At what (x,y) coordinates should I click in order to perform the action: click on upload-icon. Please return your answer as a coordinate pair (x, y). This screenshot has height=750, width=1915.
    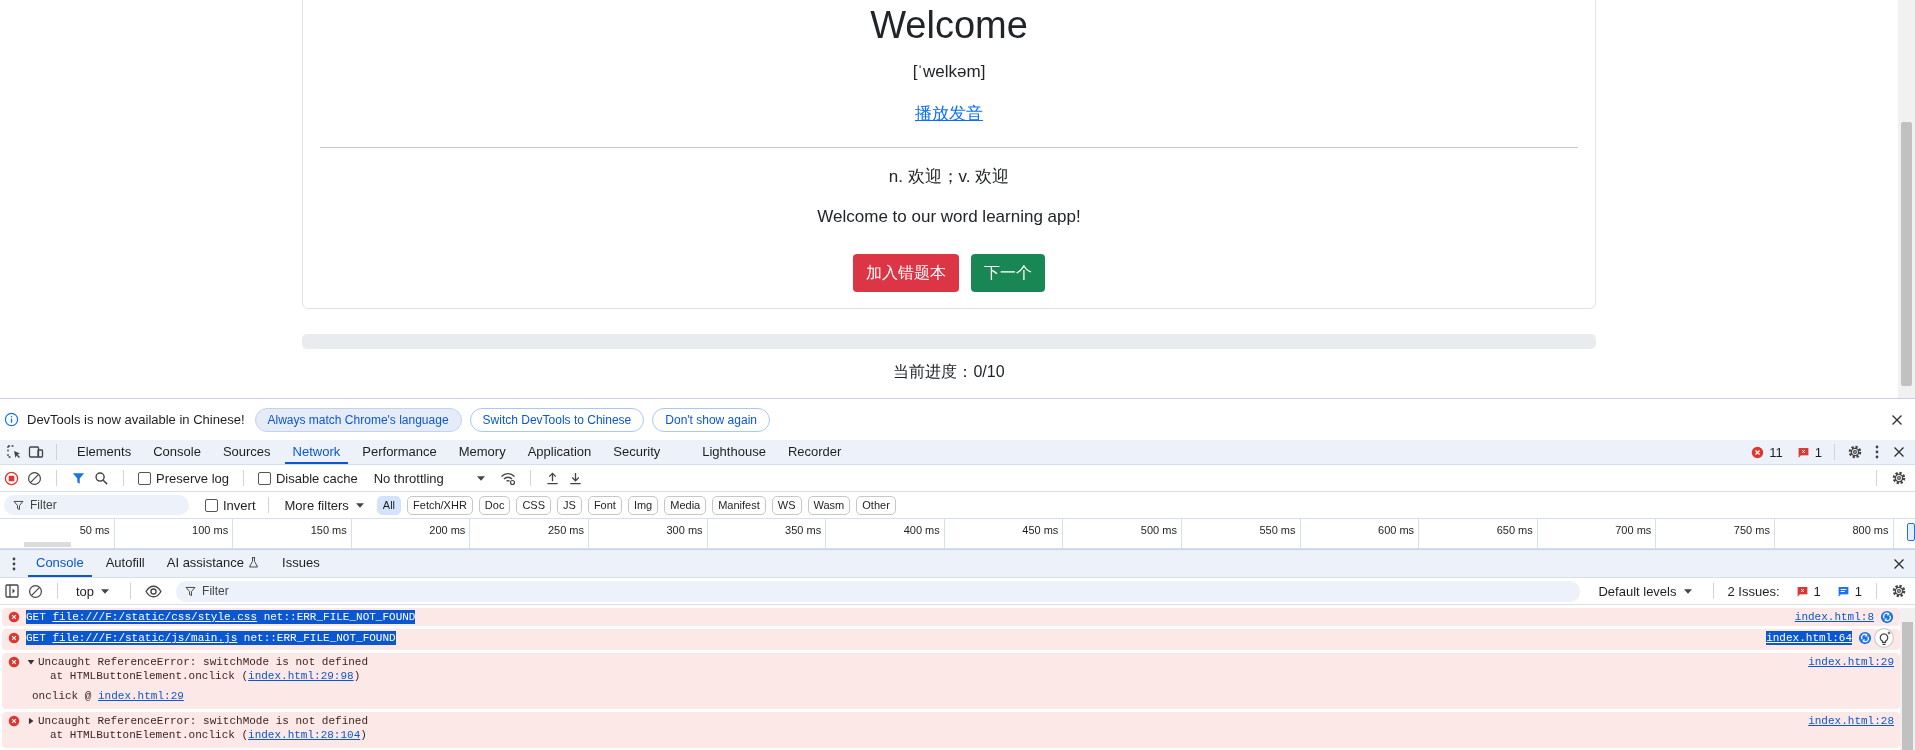
    Looking at the image, I should click on (552, 478).